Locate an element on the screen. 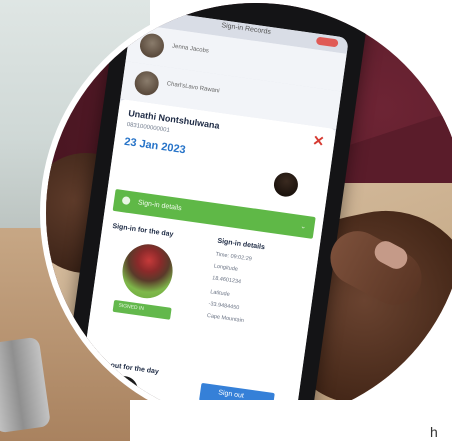 Image resolution: width=452 pixels, height=441 pixels. list-item-name: Charl'sLavo Rawani is located at coordinates (193, 88).